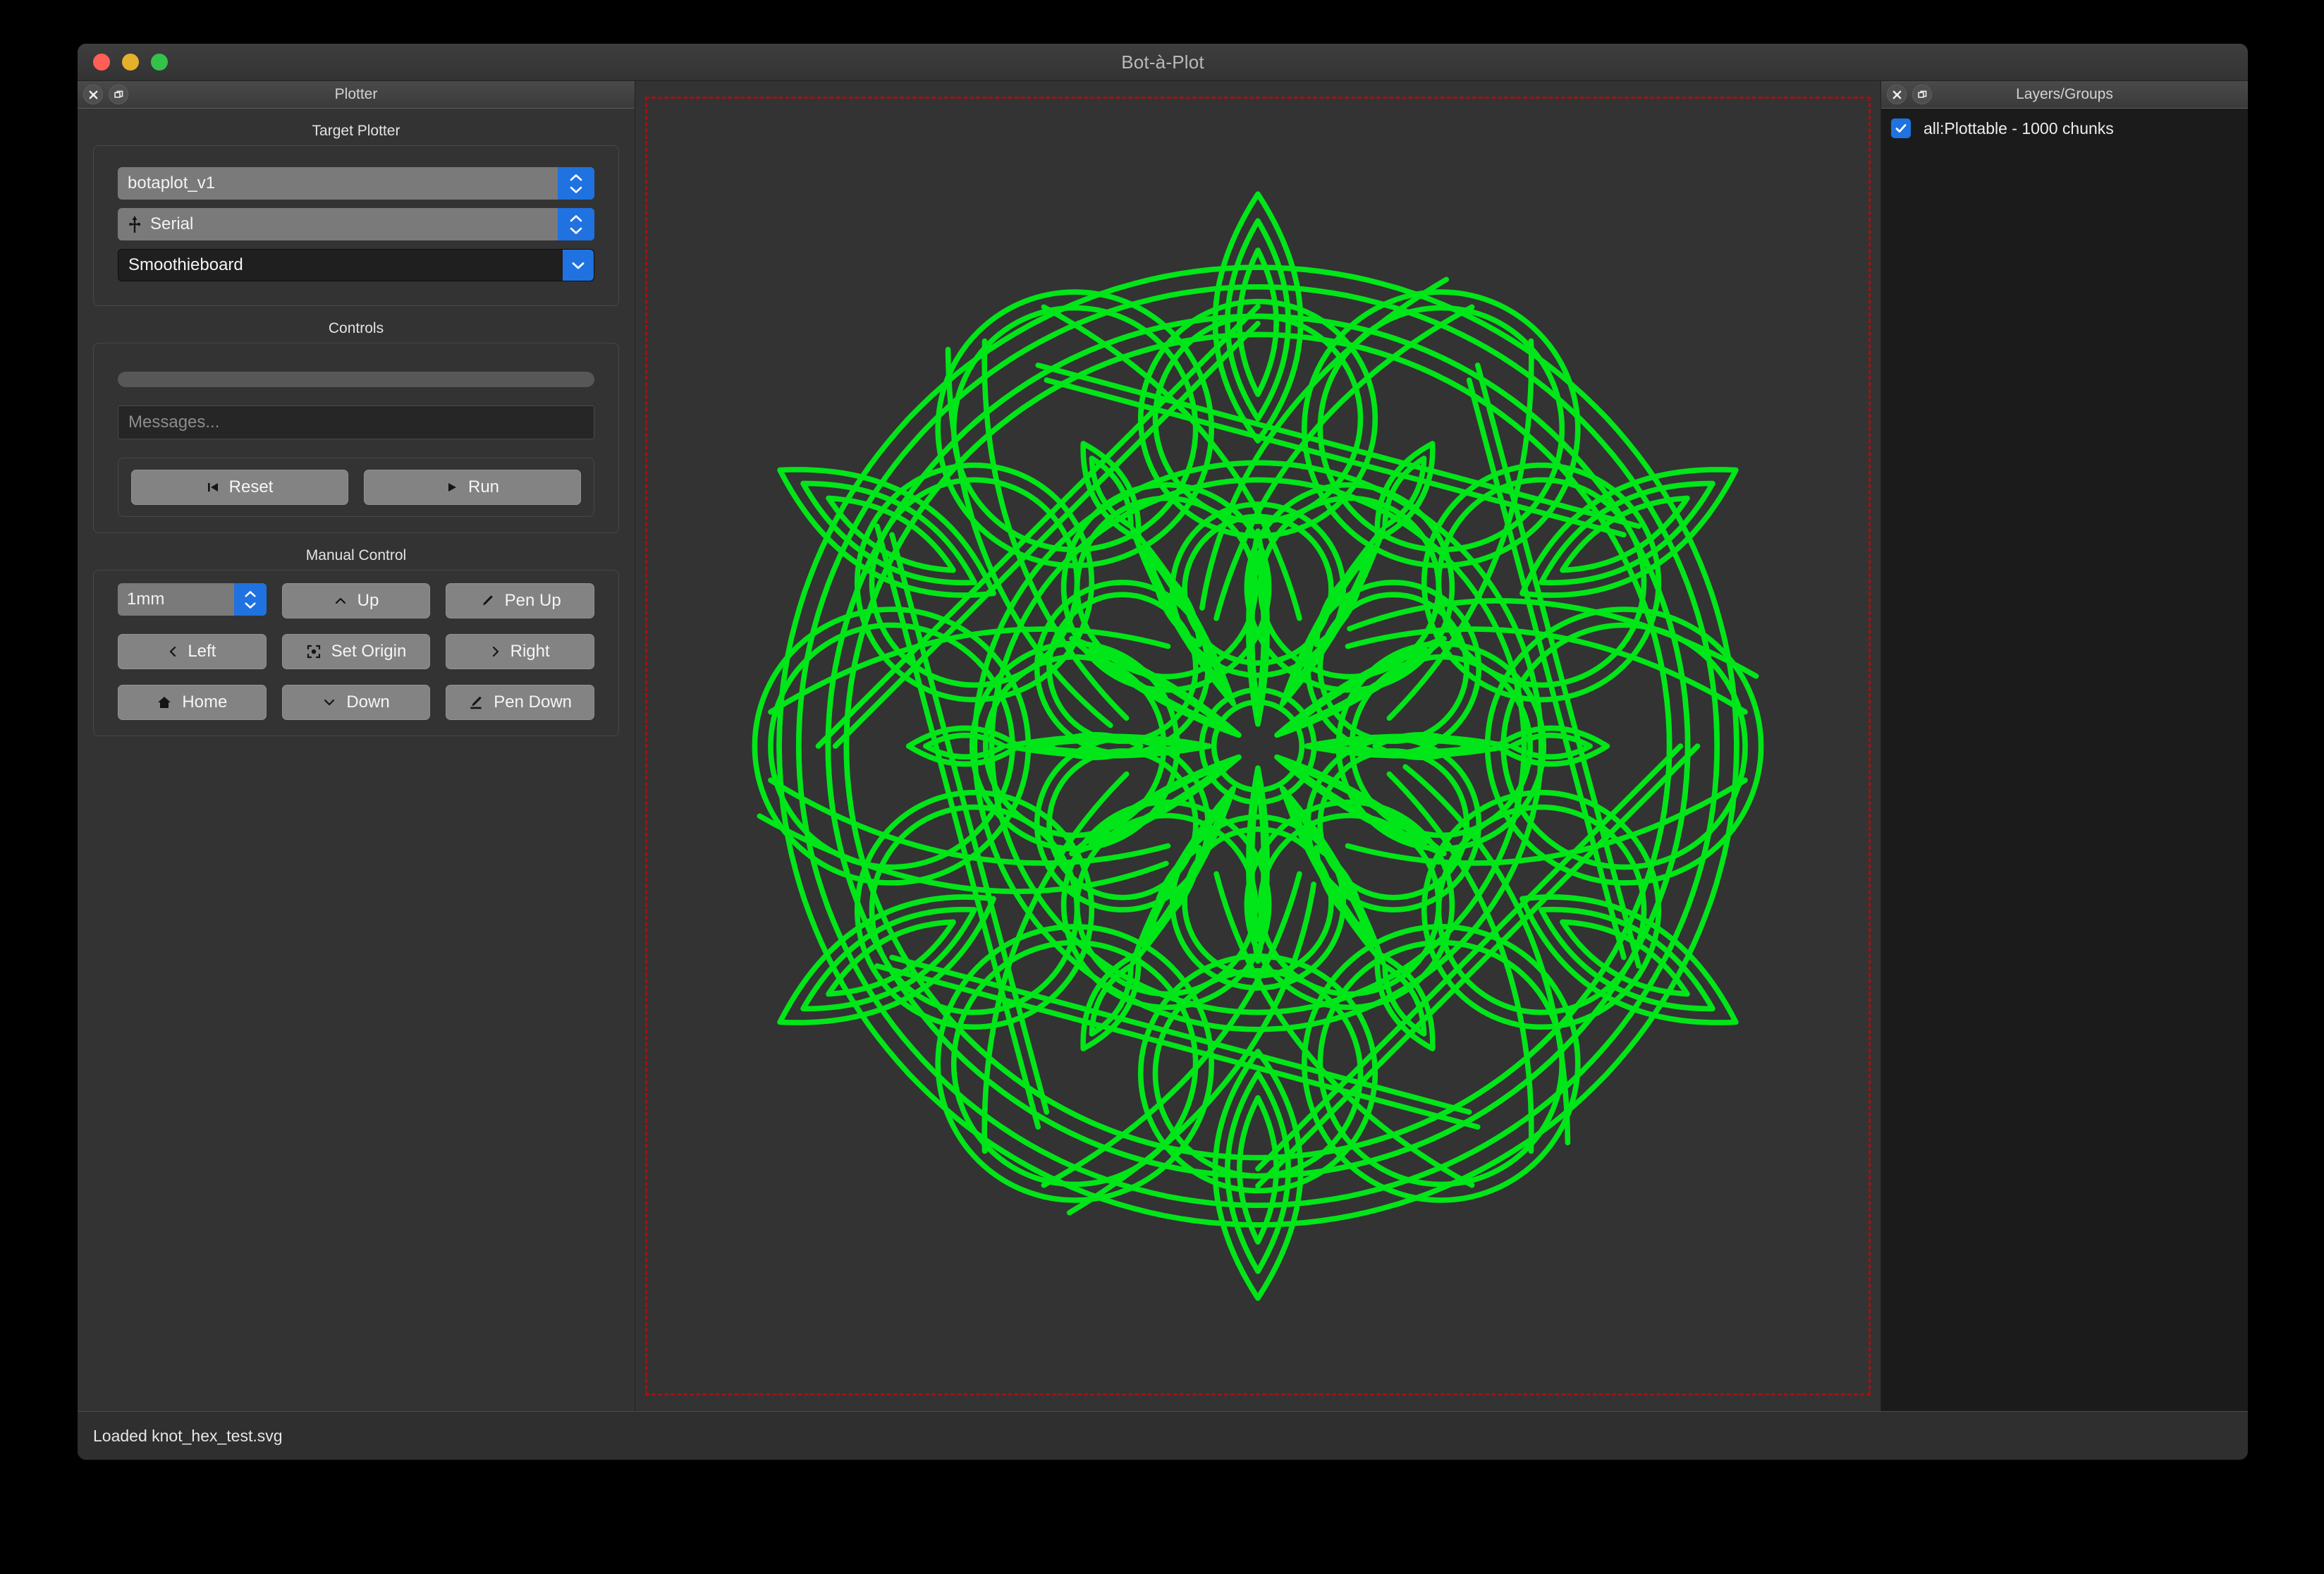 The width and height of the screenshot is (2324, 1574). I want to click on step-size-arrows, so click(250, 599).